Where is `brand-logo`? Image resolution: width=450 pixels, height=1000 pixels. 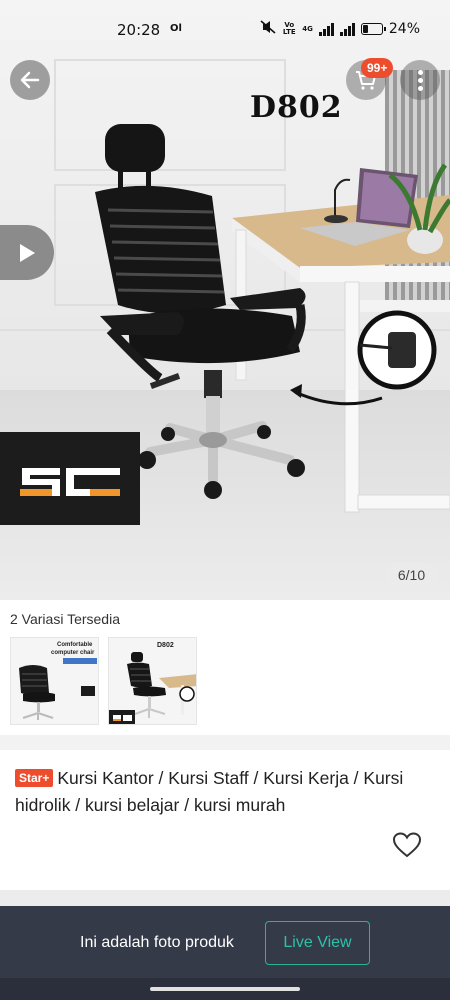 brand-logo is located at coordinates (70, 478).